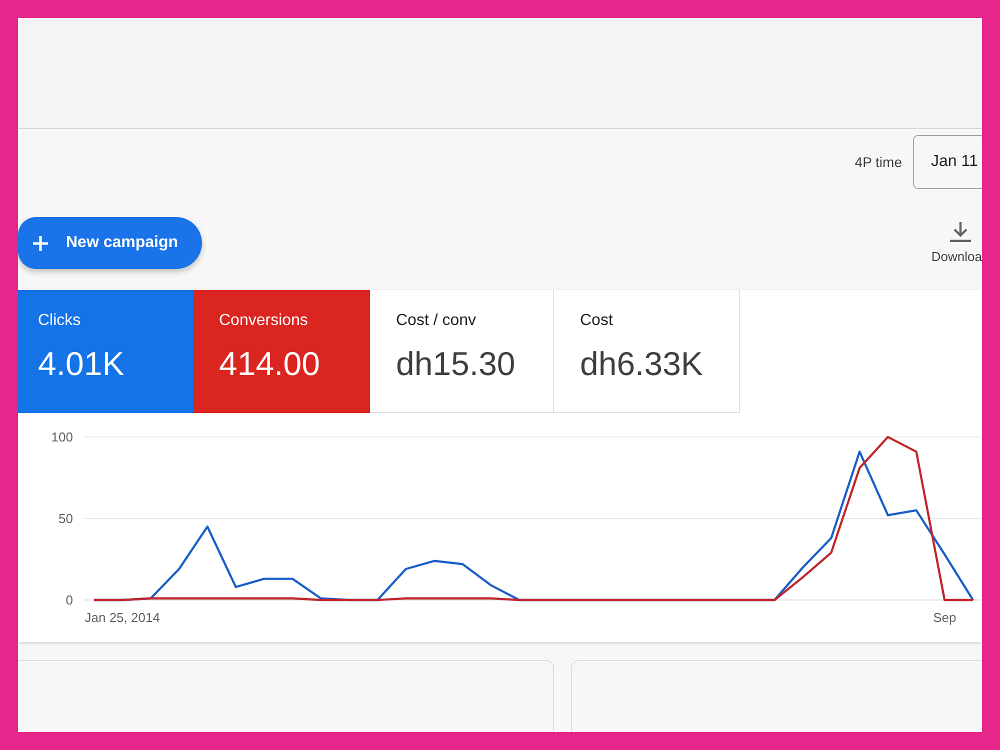  I want to click on y-axis-label: 50, so click(65, 518).